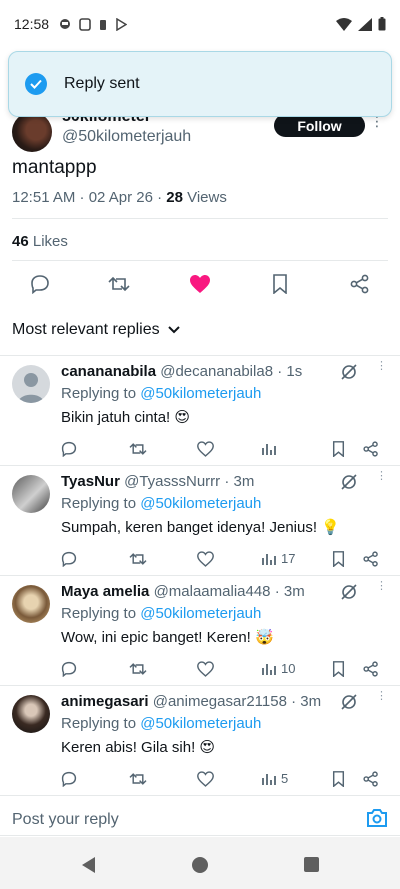  What do you see at coordinates (105, 591) in the screenshot?
I see `reply-author-name: Maya amelia` at bounding box center [105, 591].